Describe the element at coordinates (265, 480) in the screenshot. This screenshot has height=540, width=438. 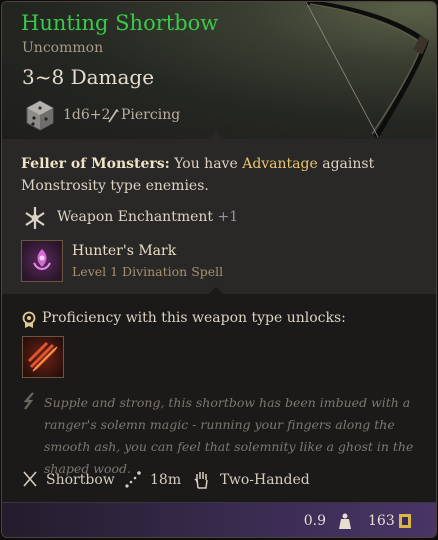
I see `property-handedness: Two-Handed` at that location.